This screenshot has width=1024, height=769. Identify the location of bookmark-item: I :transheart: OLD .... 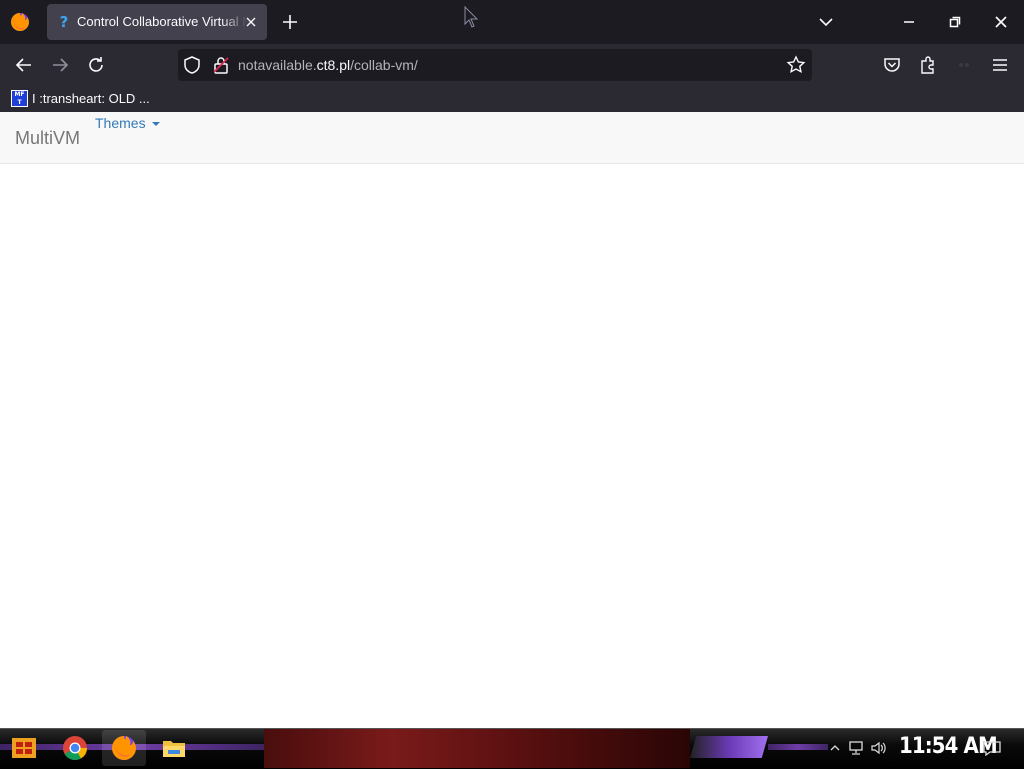
(91, 98).